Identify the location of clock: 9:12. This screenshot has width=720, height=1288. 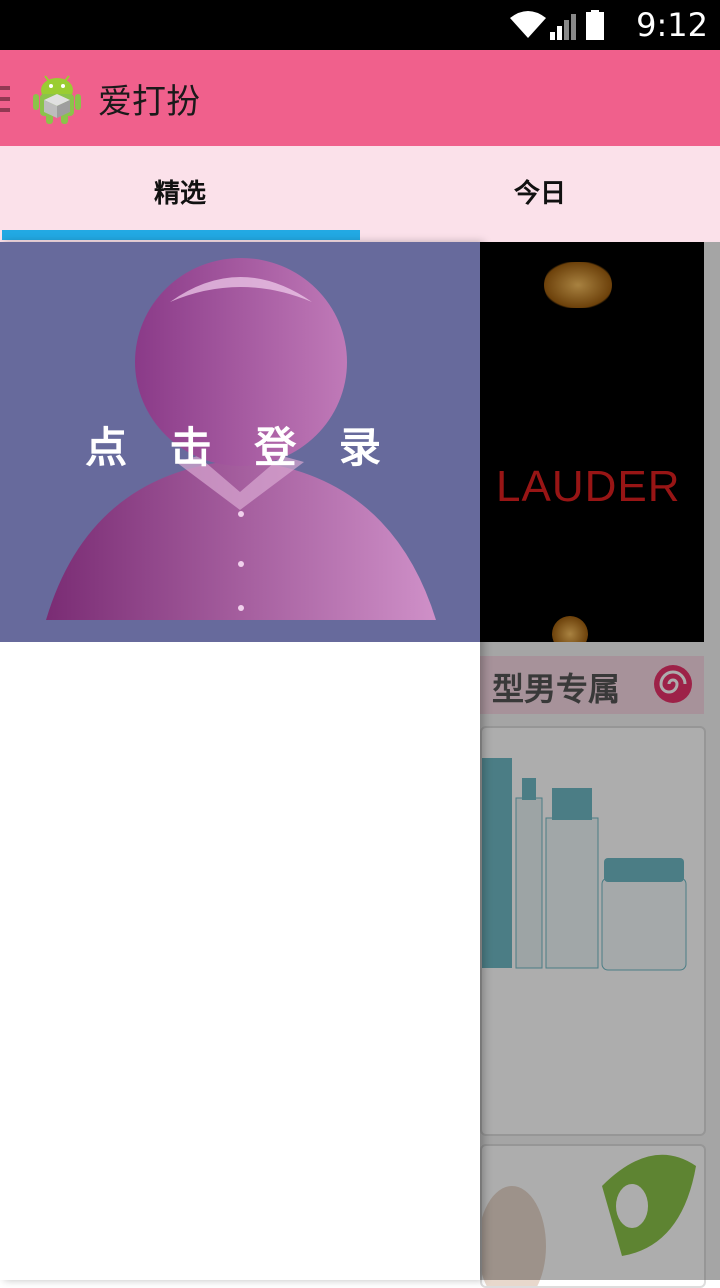
(672, 25).